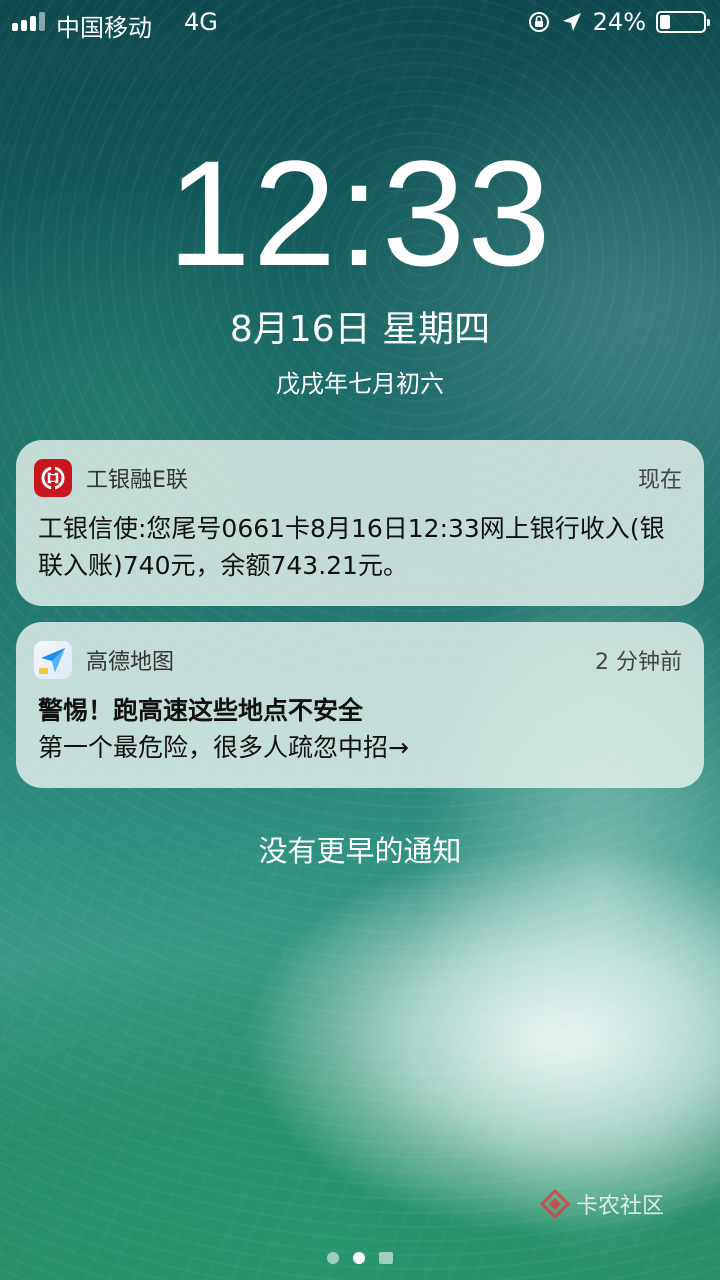 The width and height of the screenshot is (720, 1280). What do you see at coordinates (333, 1258) in the screenshot?
I see `page-dot` at bounding box center [333, 1258].